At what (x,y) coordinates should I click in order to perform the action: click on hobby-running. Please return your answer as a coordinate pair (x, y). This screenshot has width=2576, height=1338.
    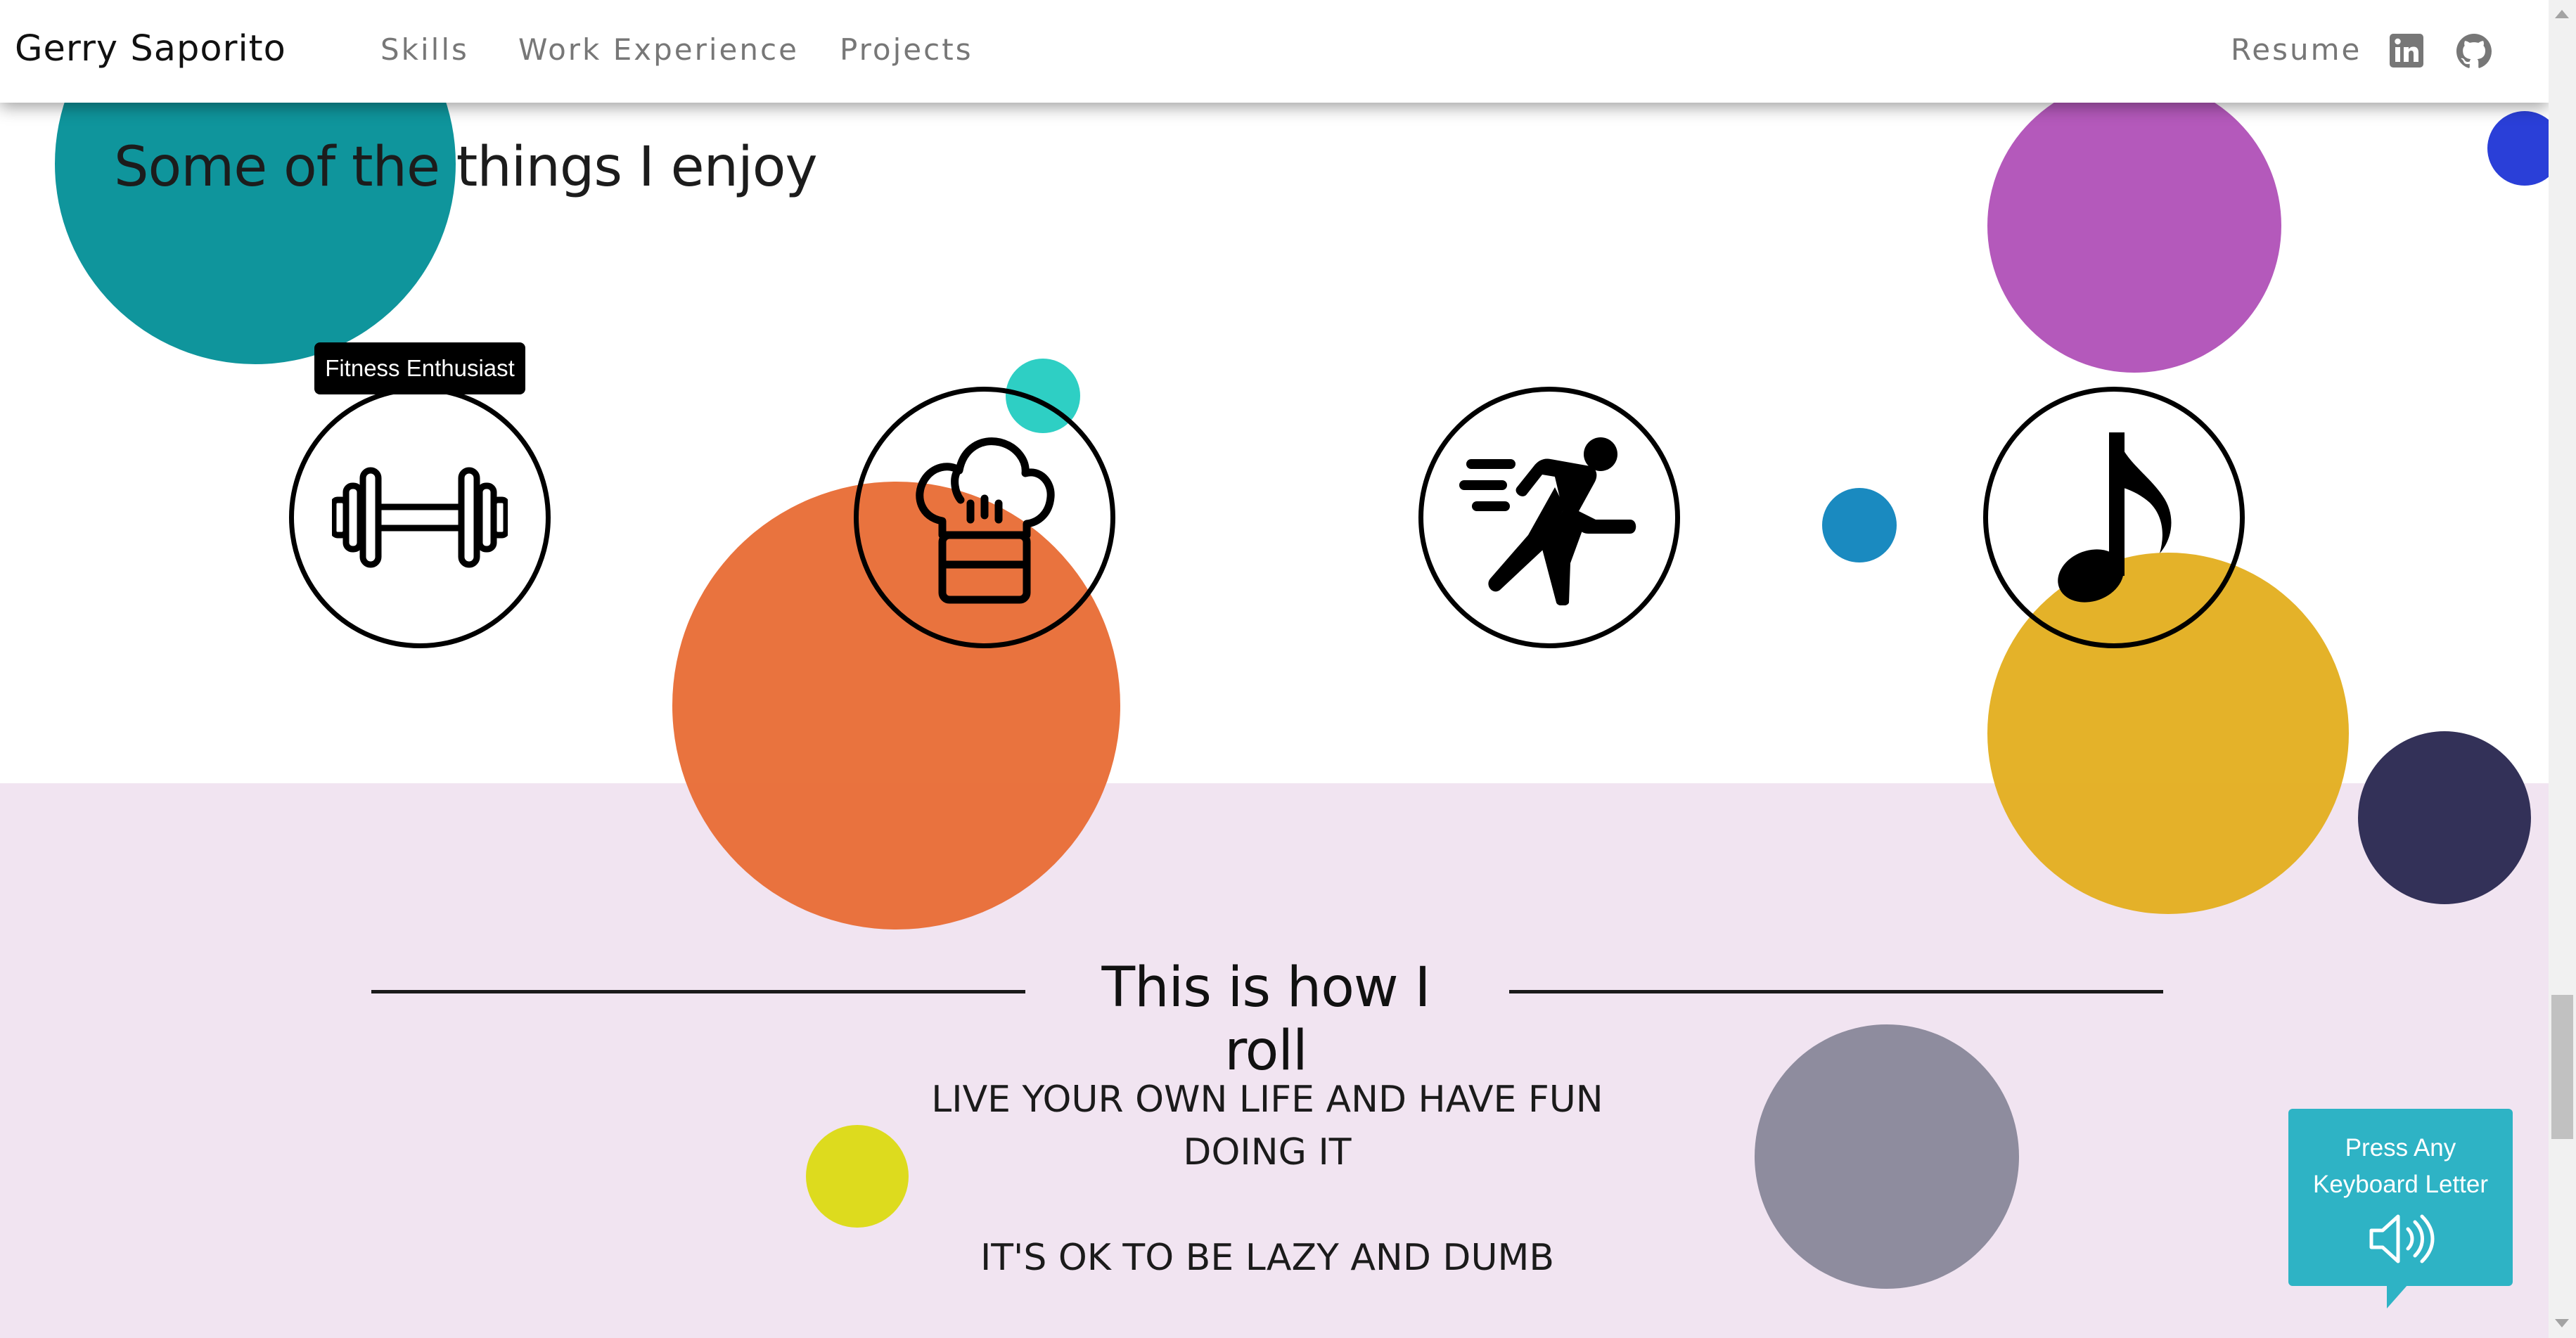
    Looking at the image, I should click on (1549, 517).